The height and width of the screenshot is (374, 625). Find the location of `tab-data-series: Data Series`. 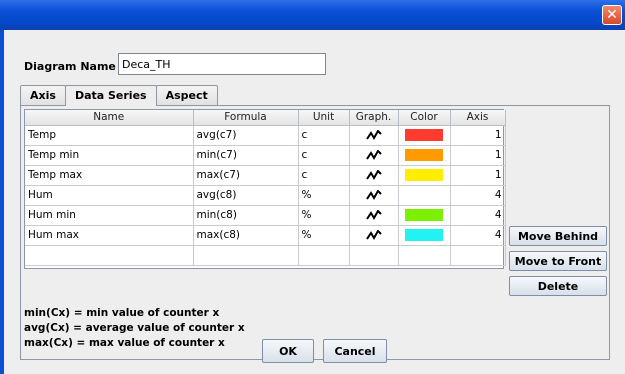

tab-data-series: Data Series is located at coordinates (110, 95).